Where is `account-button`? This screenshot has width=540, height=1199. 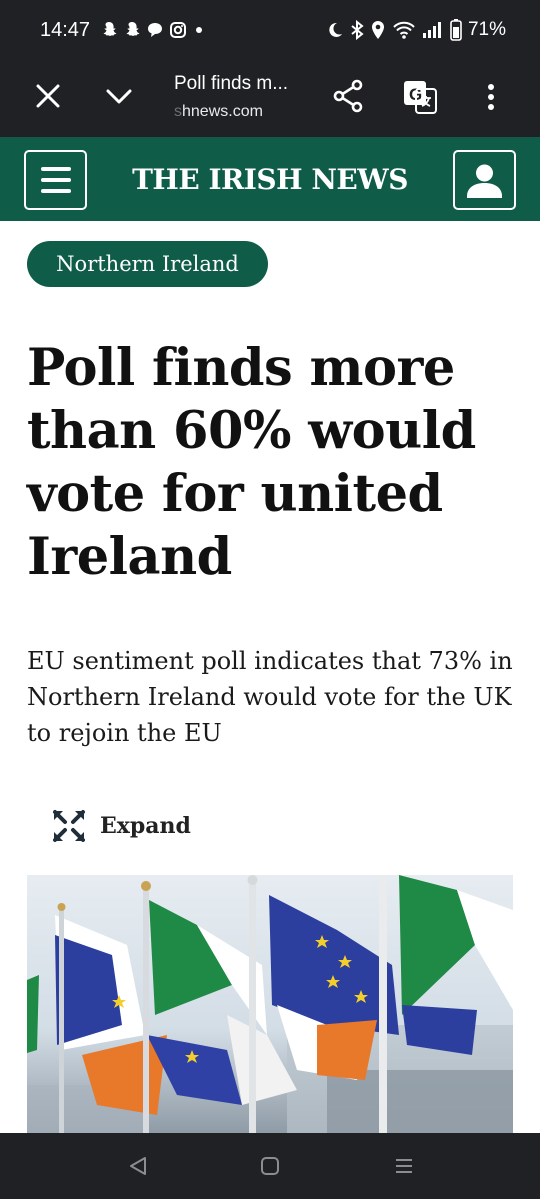
account-button is located at coordinates (484, 180).